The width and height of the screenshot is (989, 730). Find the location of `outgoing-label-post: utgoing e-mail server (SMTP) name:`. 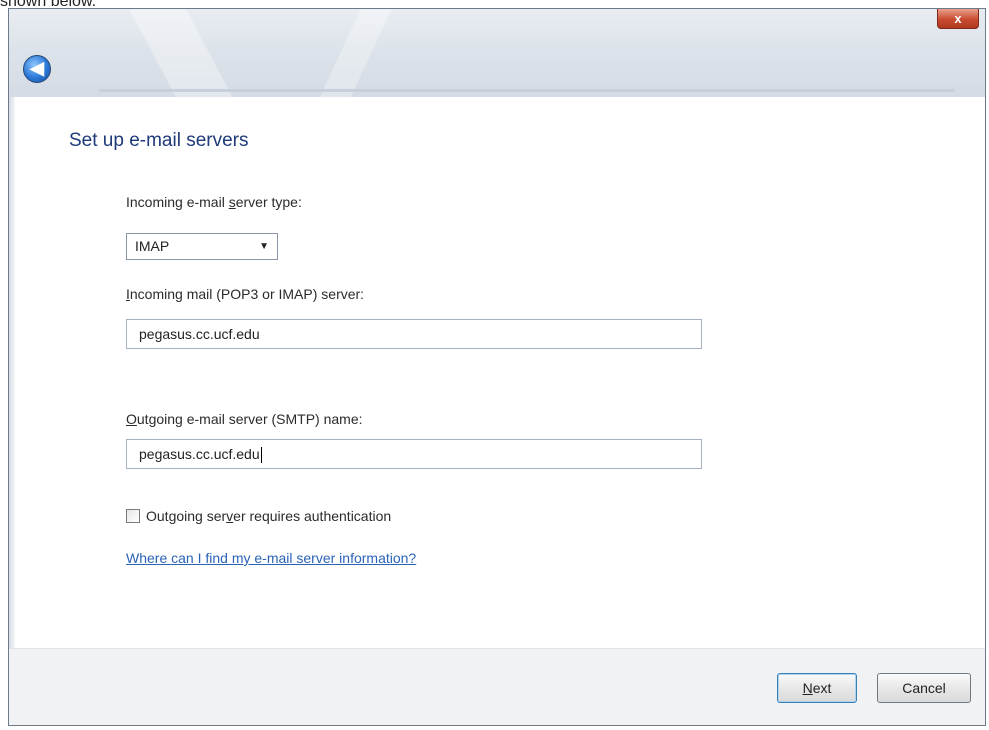

outgoing-label-post: utgoing e-mail server (SMTP) name: is located at coordinates (249, 419).